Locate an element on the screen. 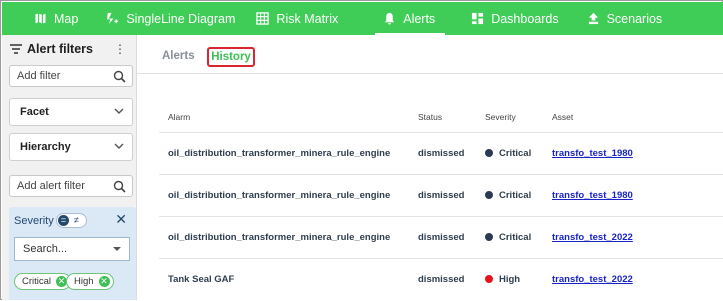  nav-scenarios: Scenarios is located at coordinates (625, 18).